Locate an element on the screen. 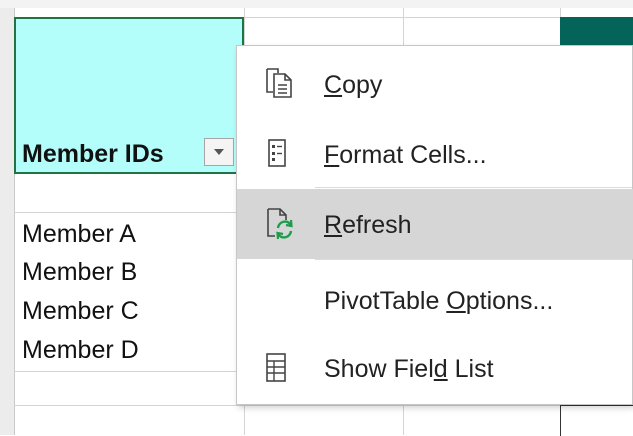  member-row-cell: Member D is located at coordinates (80, 350).